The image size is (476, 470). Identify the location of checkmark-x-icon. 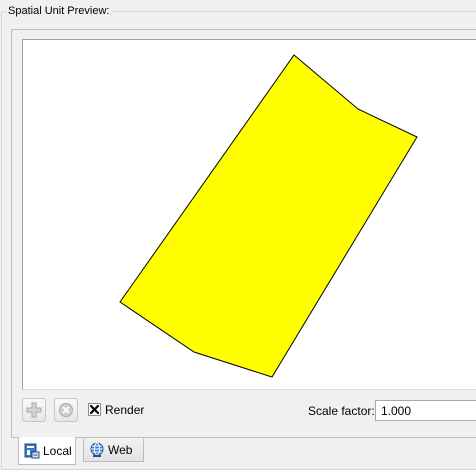
(94, 409).